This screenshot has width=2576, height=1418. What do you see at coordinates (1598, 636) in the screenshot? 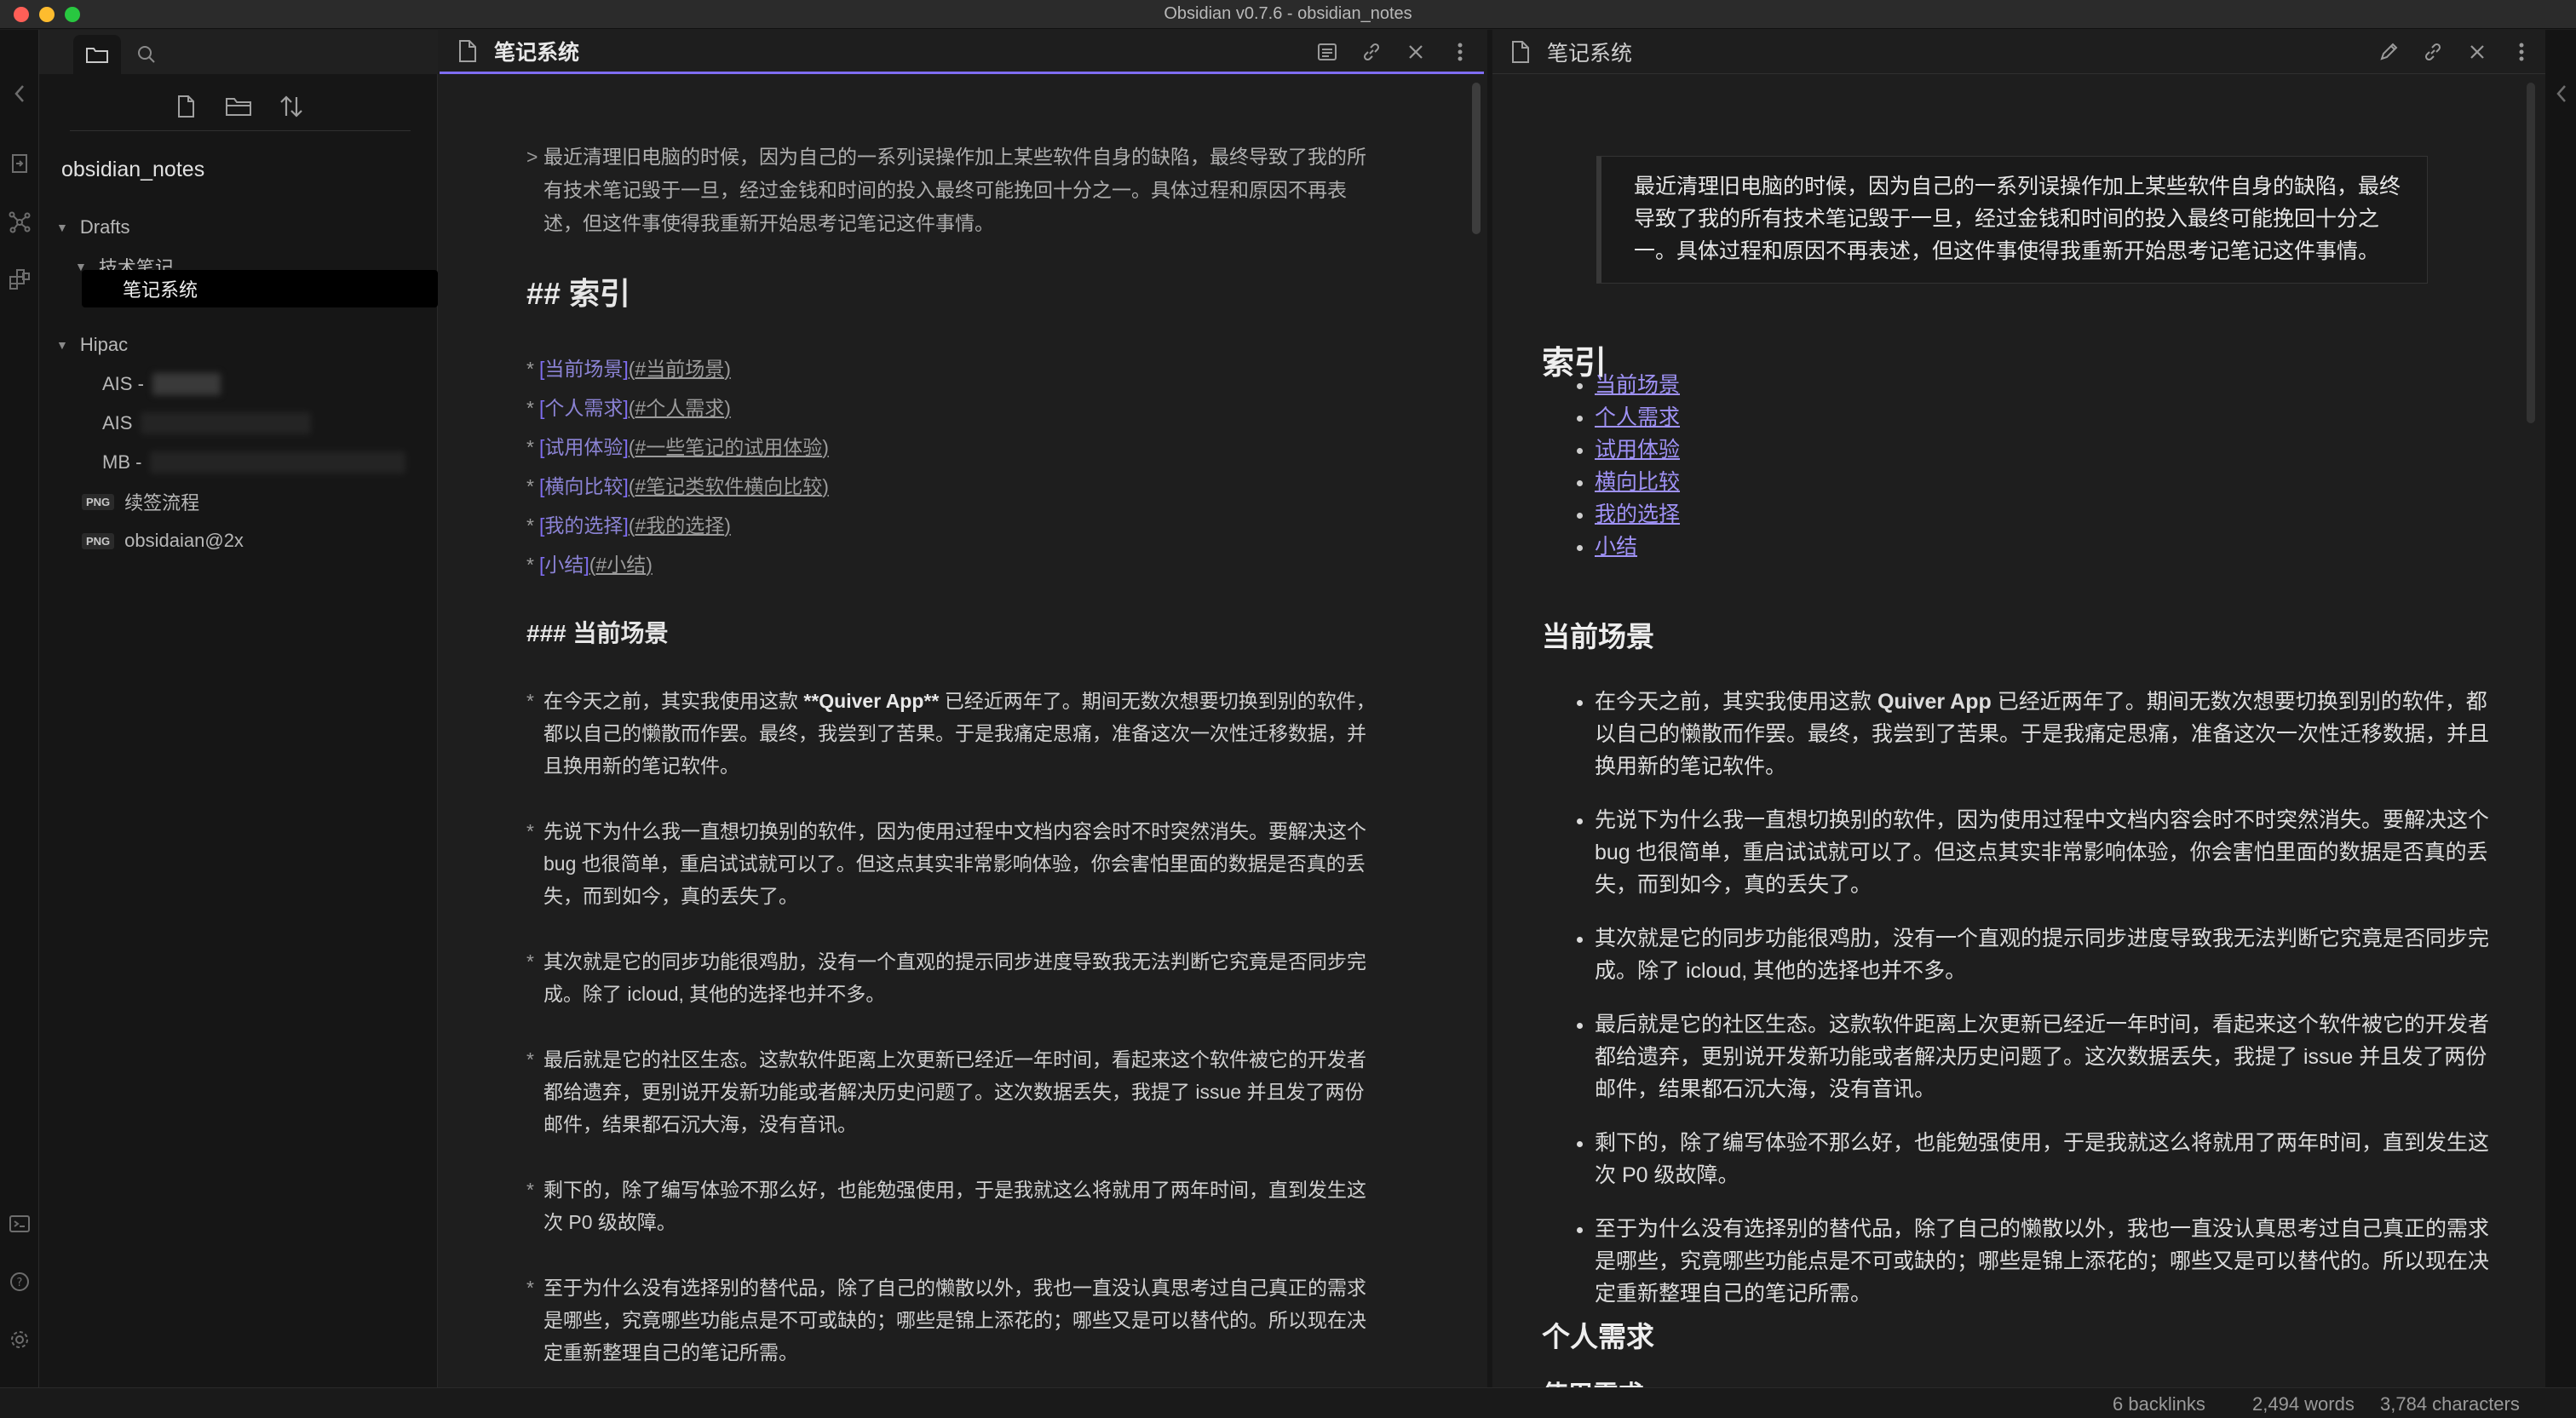
I see `heading-current-scene: 当前场景` at bounding box center [1598, 636].